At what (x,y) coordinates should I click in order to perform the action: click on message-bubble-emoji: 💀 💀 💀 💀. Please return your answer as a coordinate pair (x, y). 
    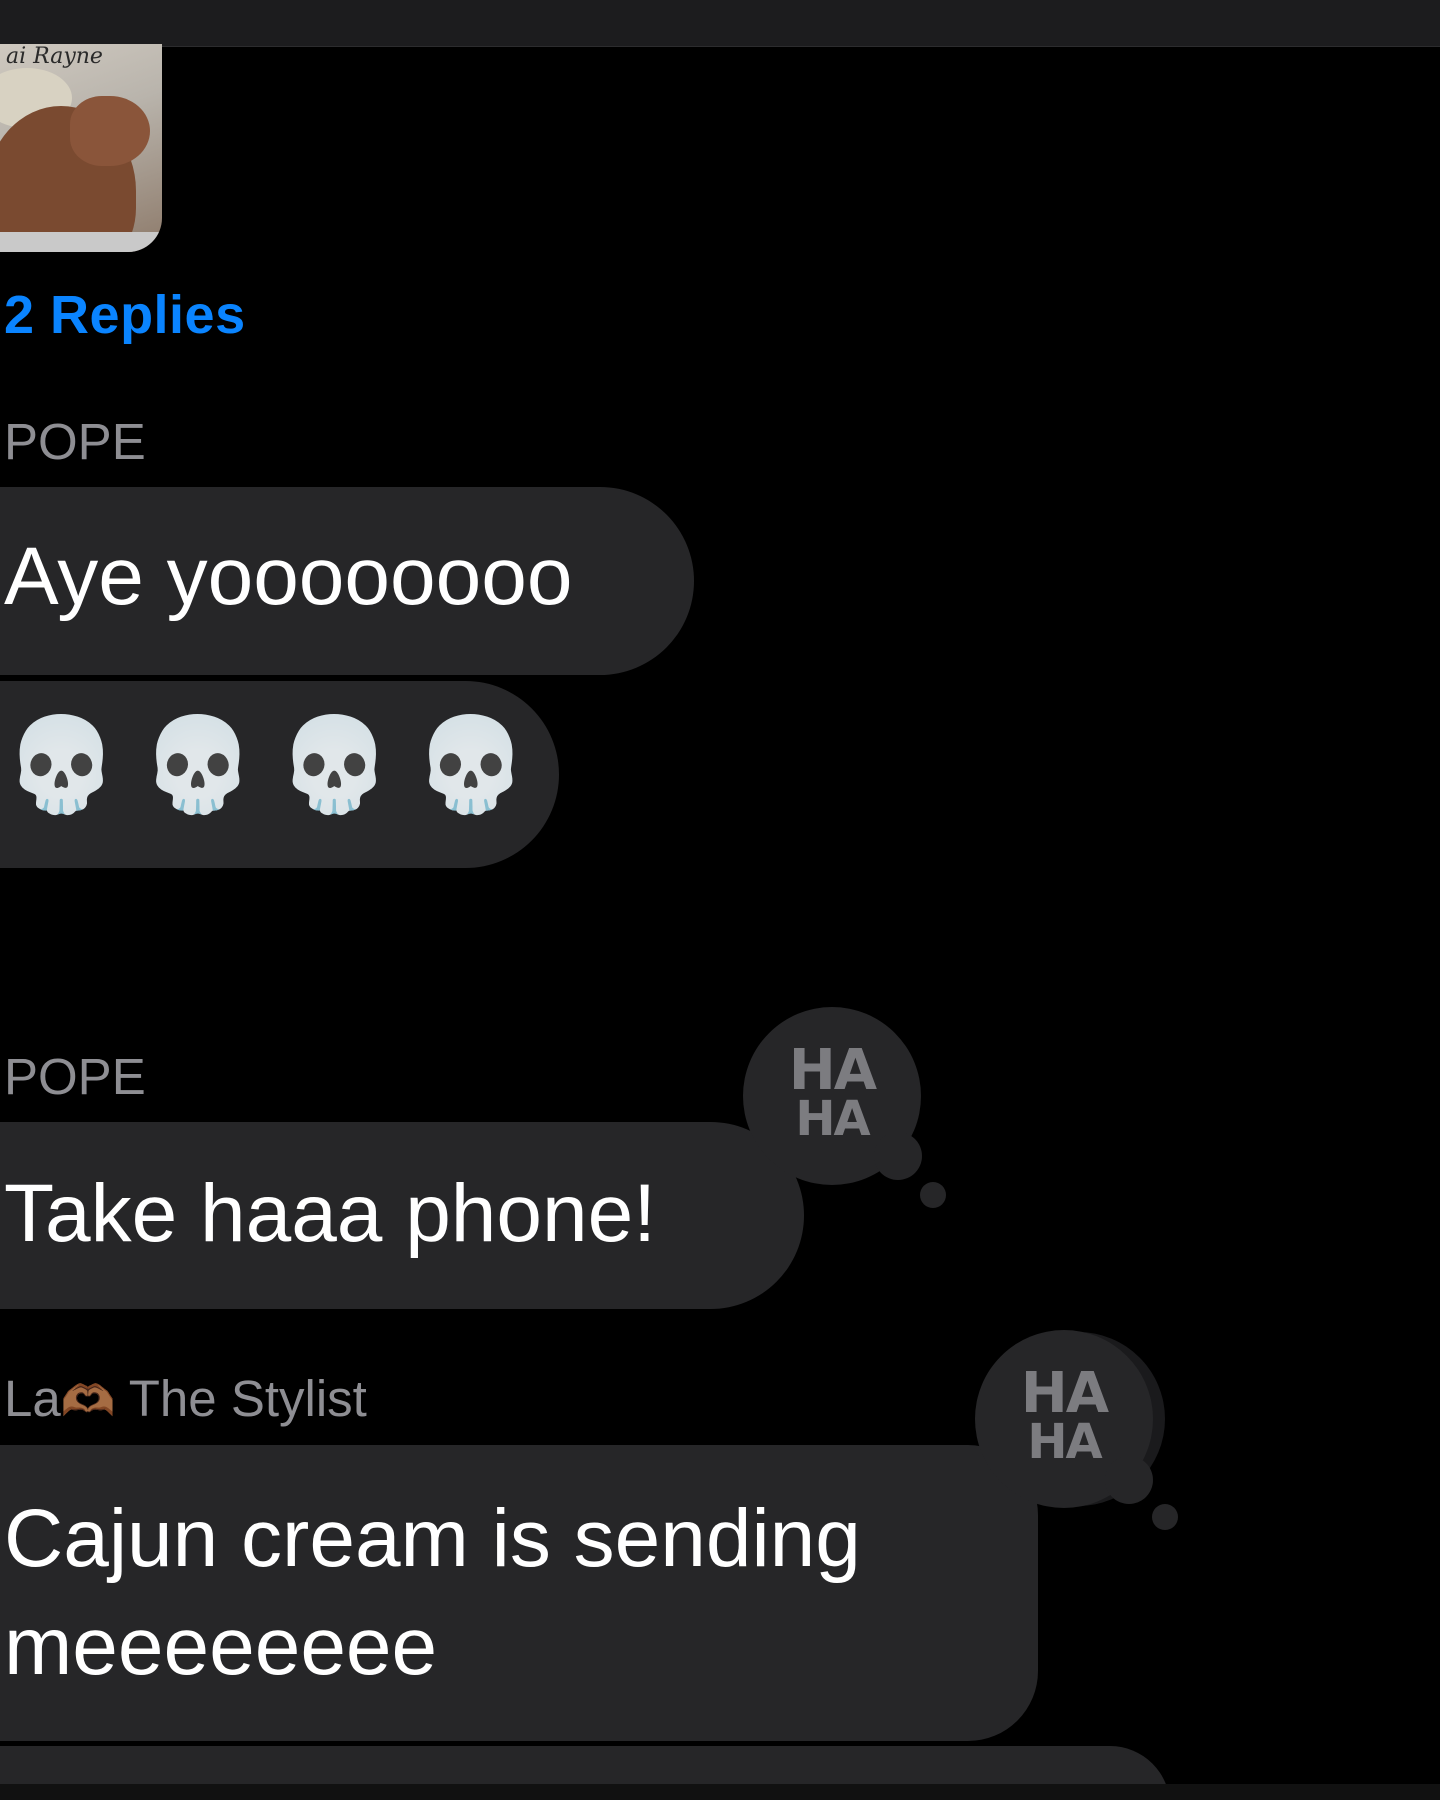
    Looking at the image, I should click on (279, 774).